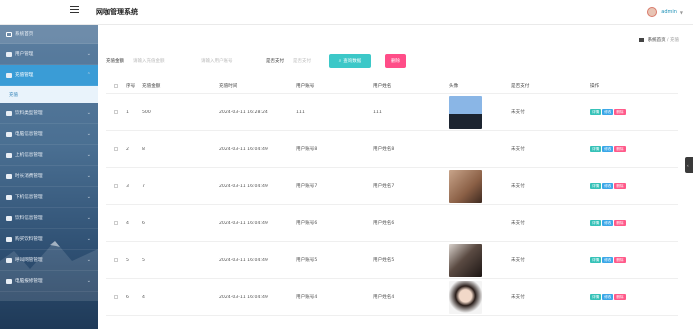 This screenshot has height=329, width=693. I want to click on chevron-left-icon: ‹, so click(688, 165).